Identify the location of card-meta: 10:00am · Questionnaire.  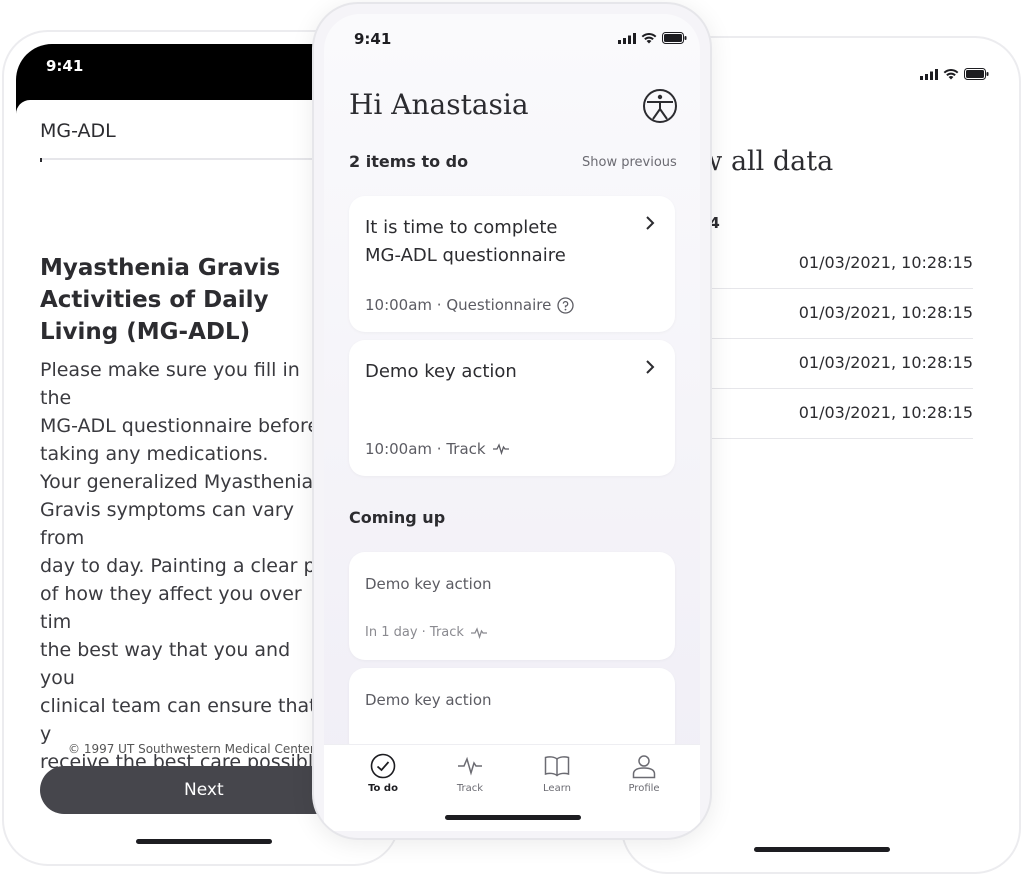
(470, 305).